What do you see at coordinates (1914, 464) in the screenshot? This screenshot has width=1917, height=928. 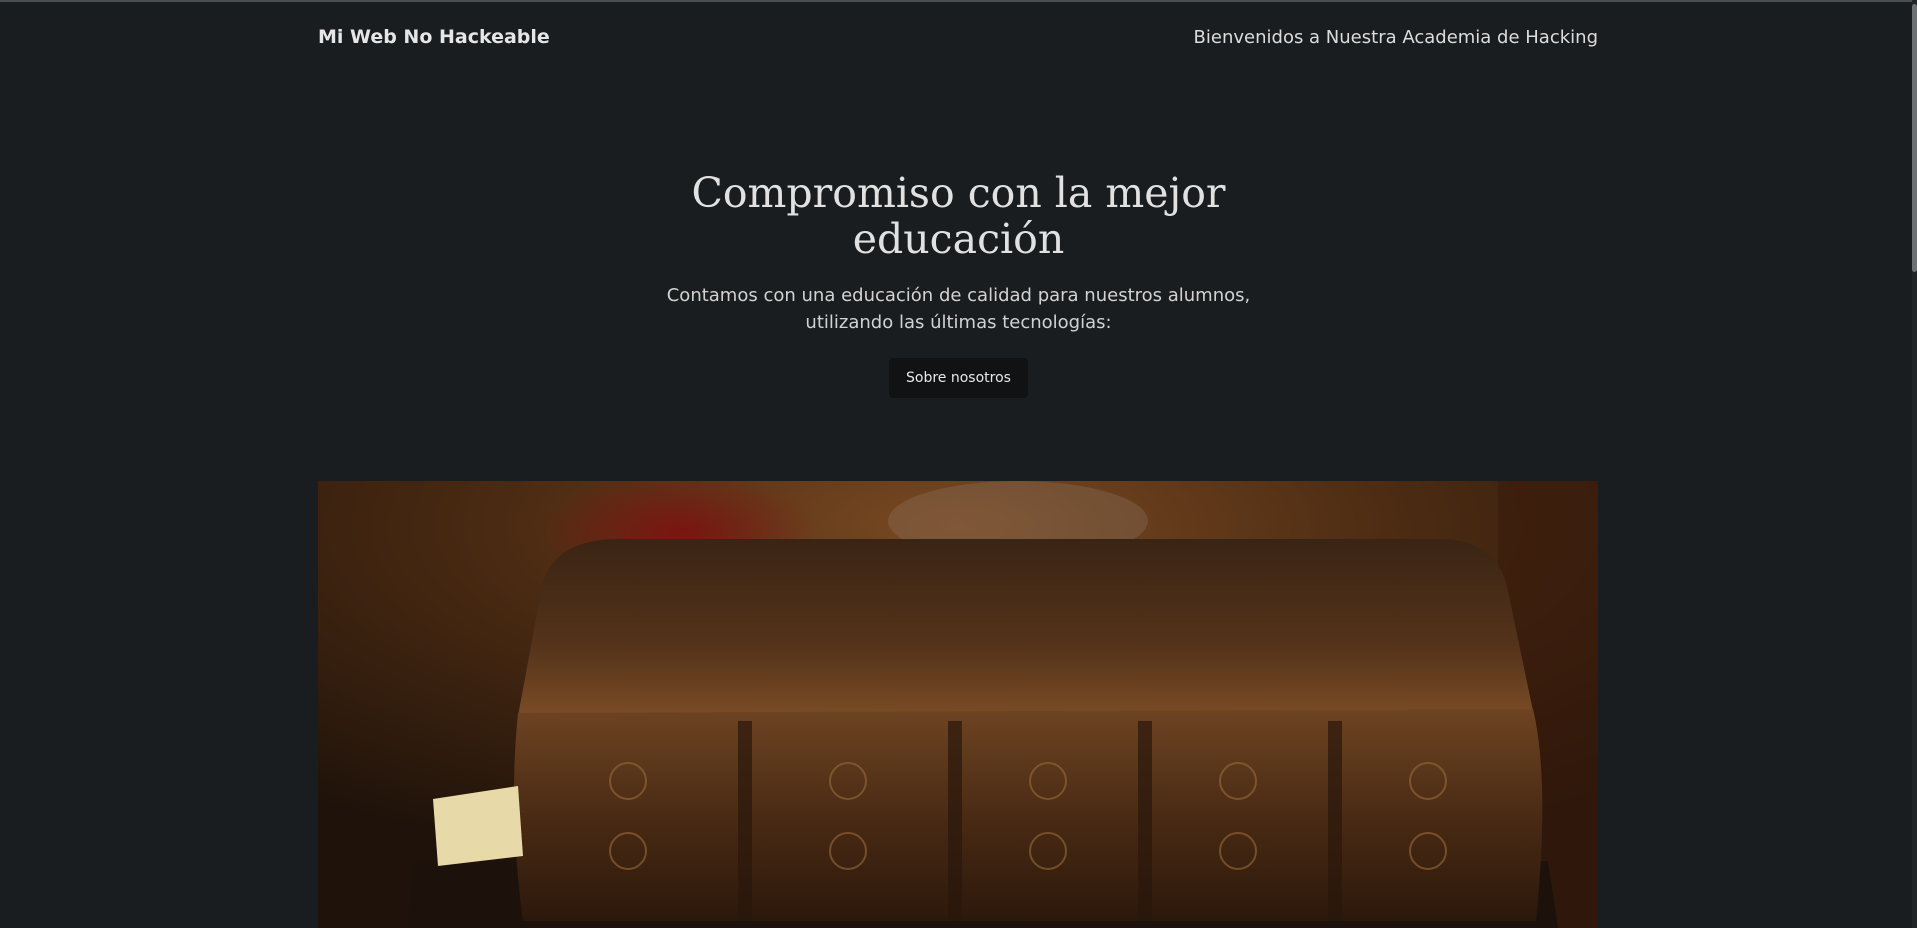 I see `scrollbar` at bounding box center [1914, 464].